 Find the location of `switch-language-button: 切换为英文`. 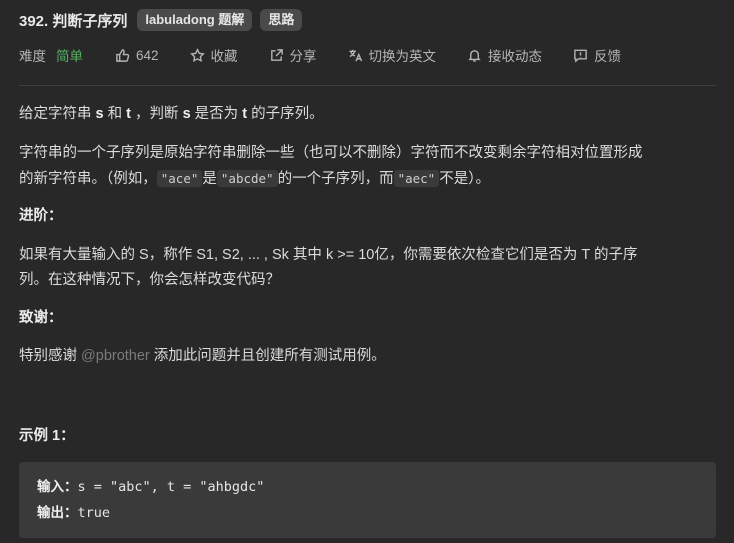

switch-language-button: 切换为英文 is located at coordinates (392, 55).